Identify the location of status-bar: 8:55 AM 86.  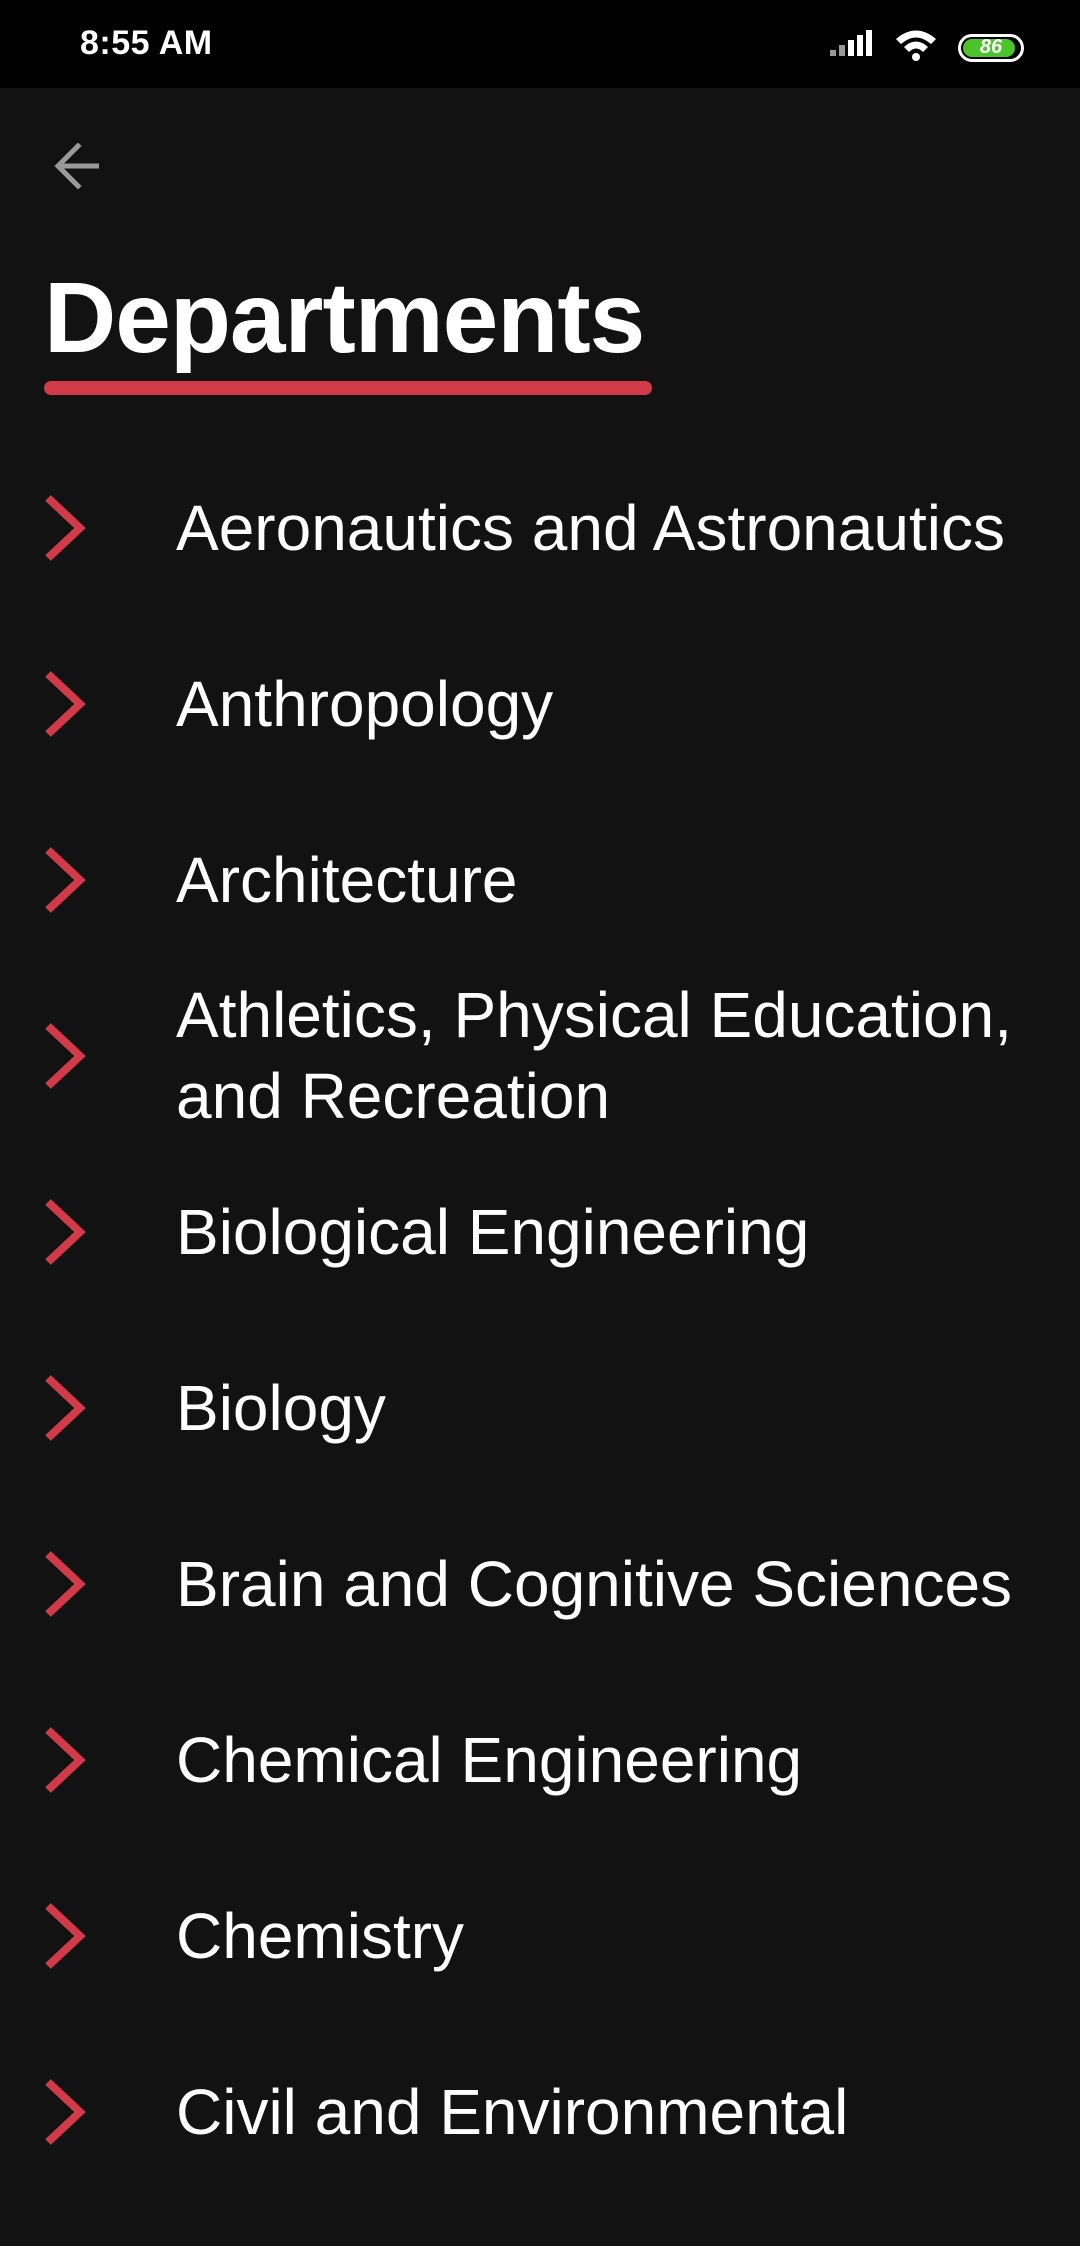
(540, 44).